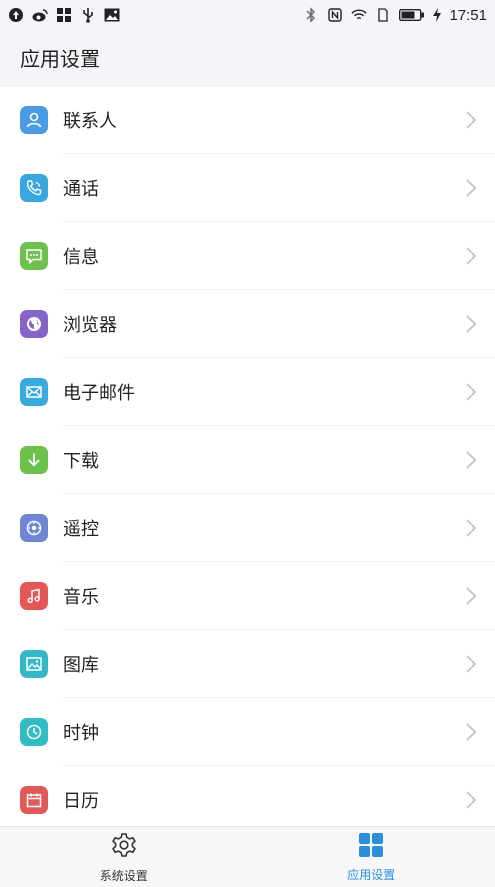 The height and width of the screenshot is (887, 495). What do you see at coordinates (90, 121) in the screenshot?
I see `settings-item-label: 联系人` at bounding box center [90, 121].